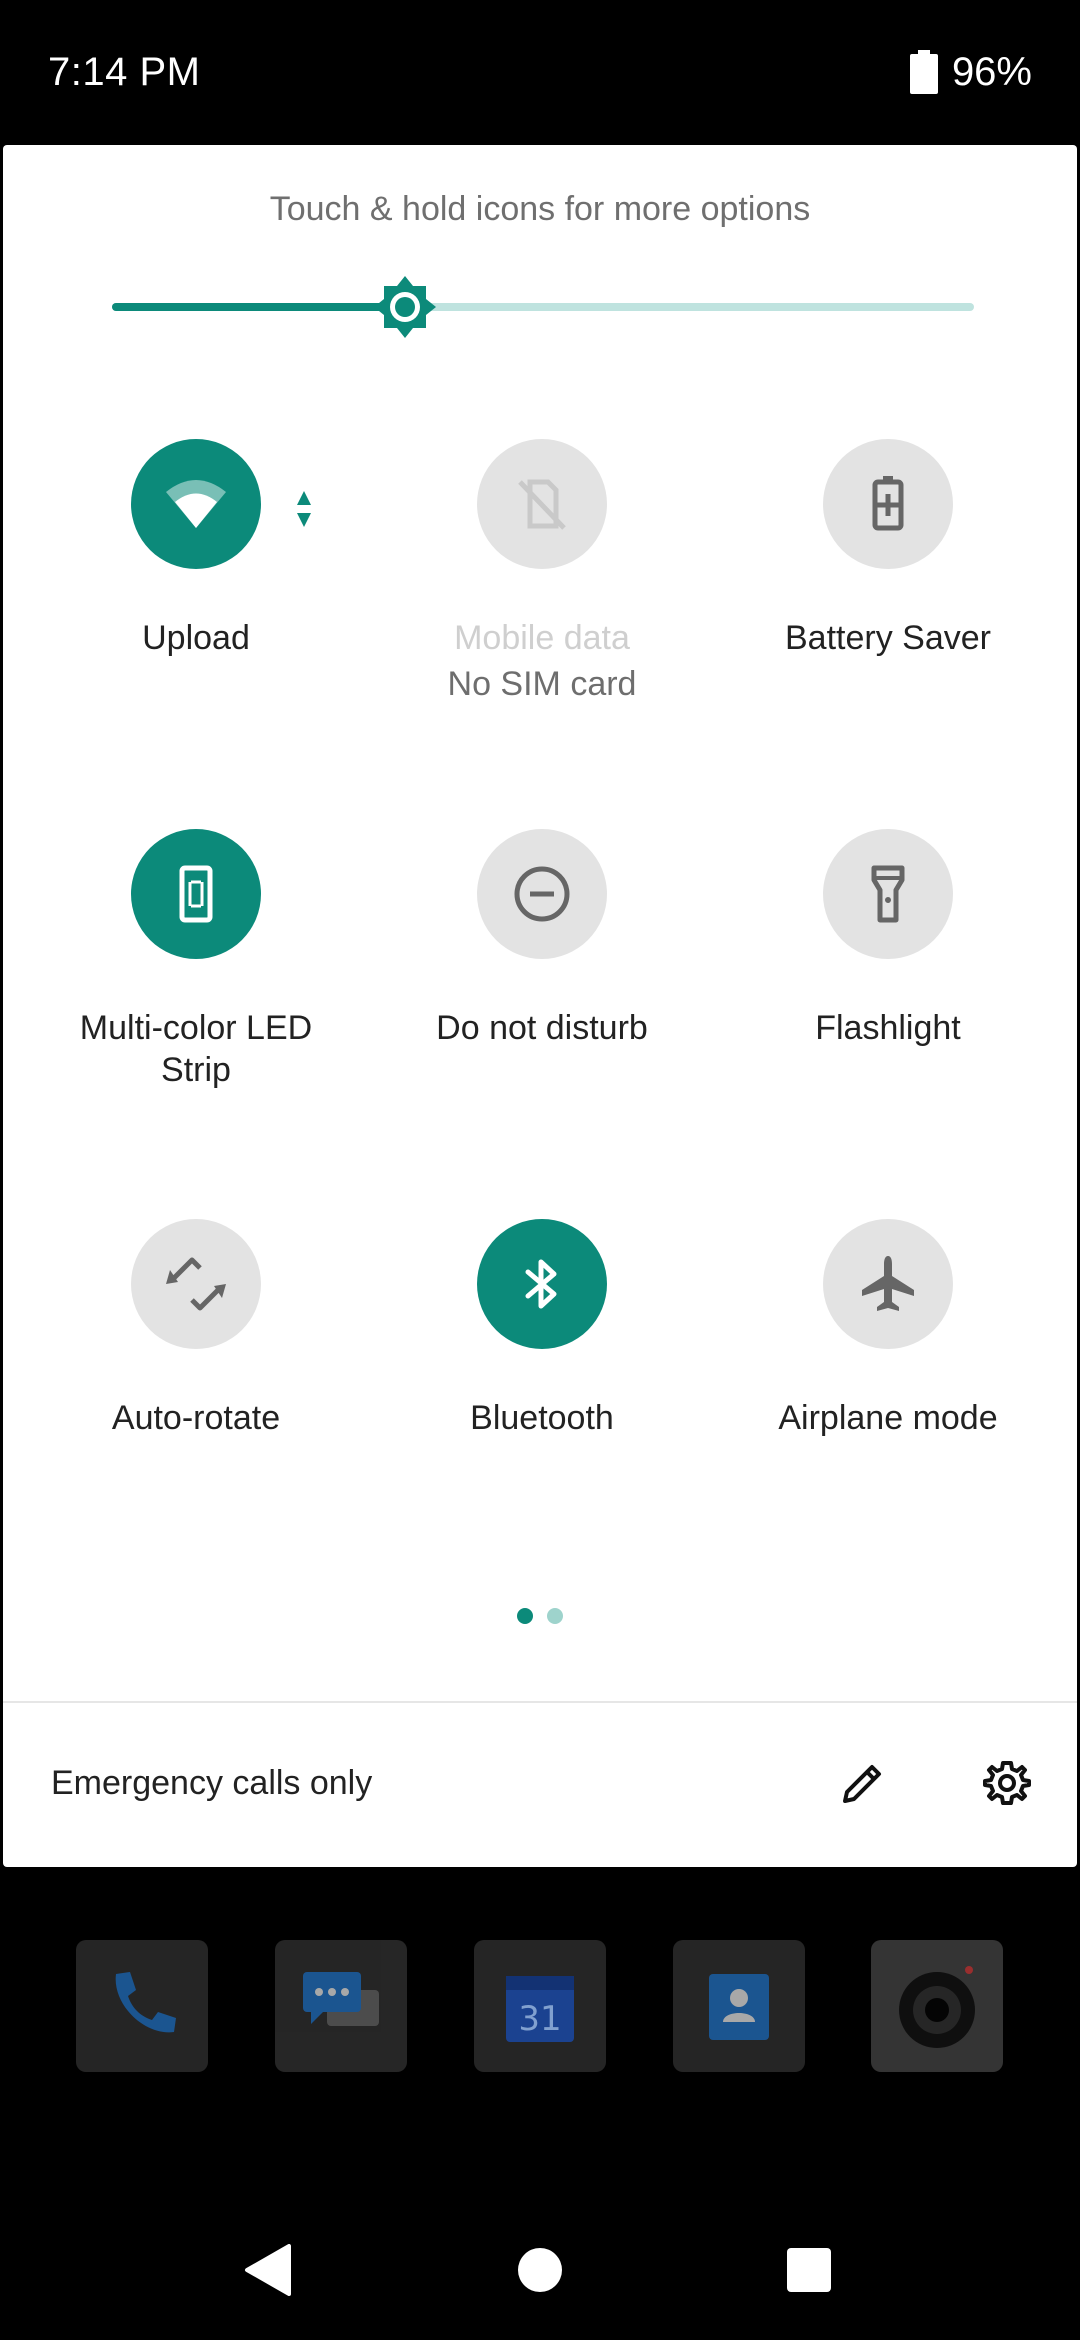 The height and width of the screenshot is (2340, 1080). I want to click on dock-calendar: 31, so click(540, 2006).